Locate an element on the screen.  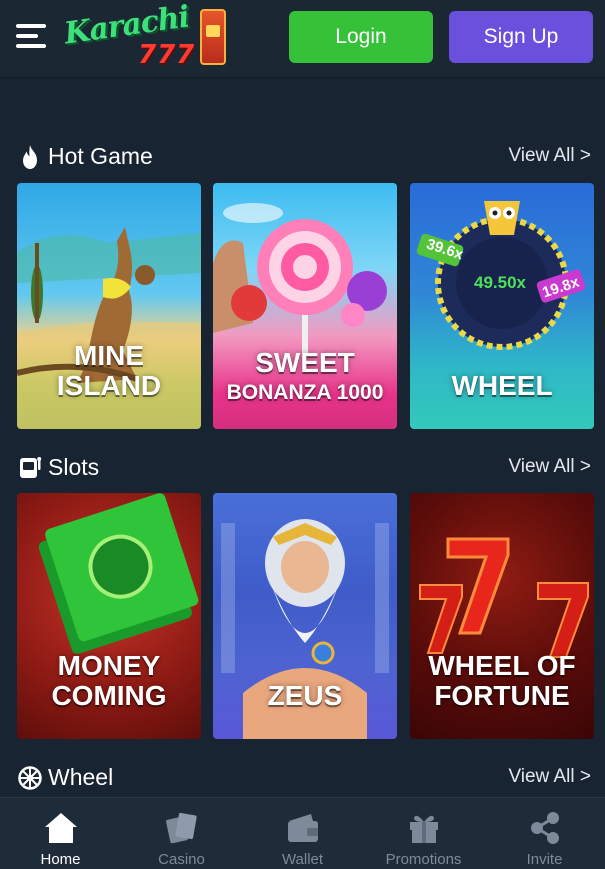
login-button: Login is located at coordinates (361, 37).